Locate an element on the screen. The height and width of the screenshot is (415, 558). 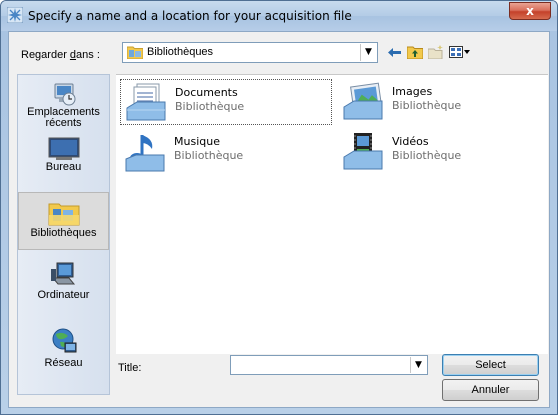
cancel-button: Annuler is located at coordinates (490, 390).